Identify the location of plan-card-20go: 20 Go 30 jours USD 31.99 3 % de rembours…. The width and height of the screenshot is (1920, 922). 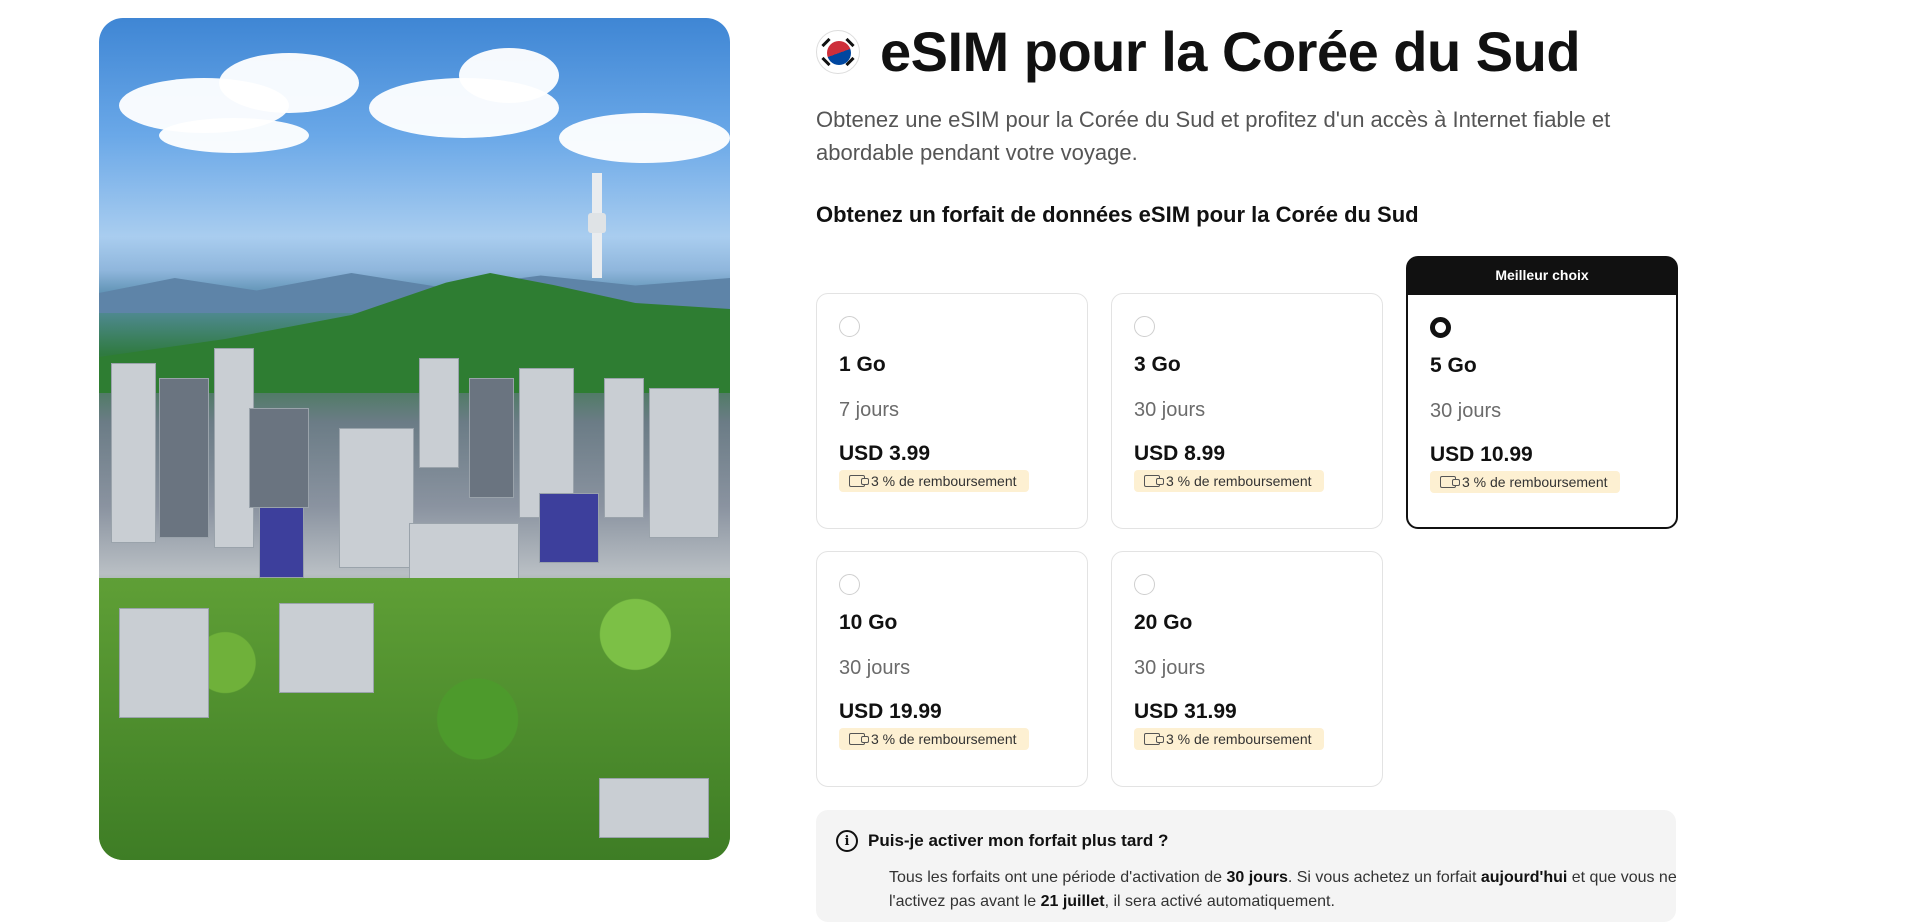
(1247, 669).